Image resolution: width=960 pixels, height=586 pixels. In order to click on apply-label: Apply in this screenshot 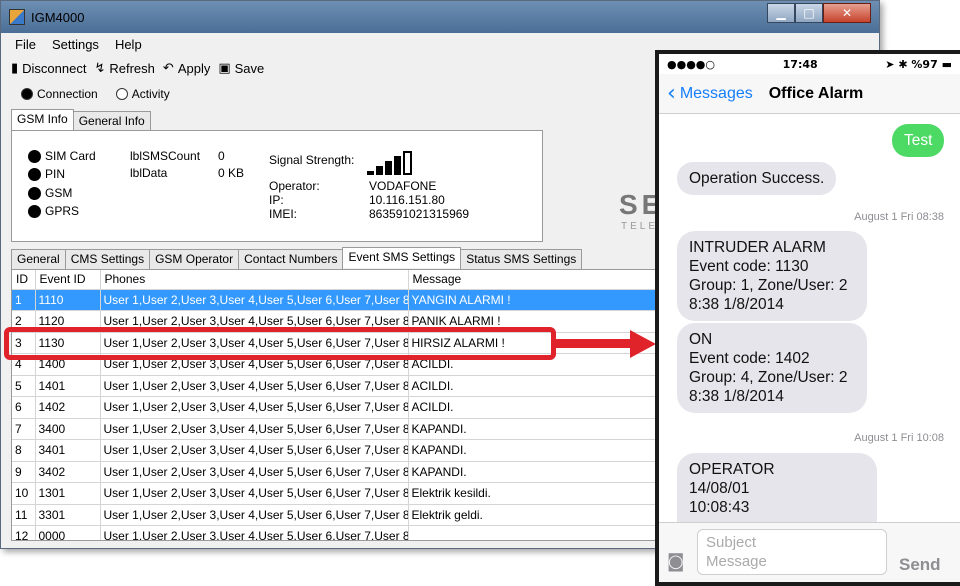, I will do `click(194, 68)`.